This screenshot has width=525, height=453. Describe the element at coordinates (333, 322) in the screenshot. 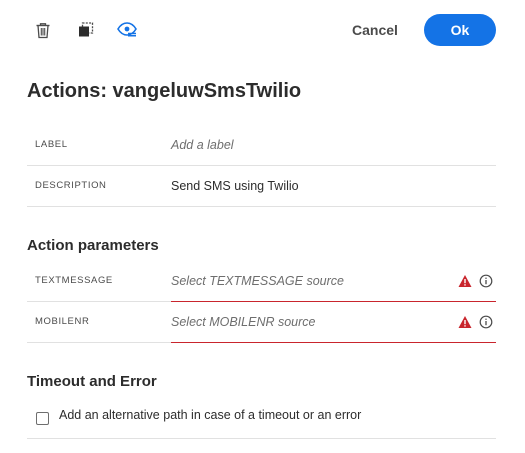

I see `mobilenr-source-field: Select MOBILENR source` at that location.